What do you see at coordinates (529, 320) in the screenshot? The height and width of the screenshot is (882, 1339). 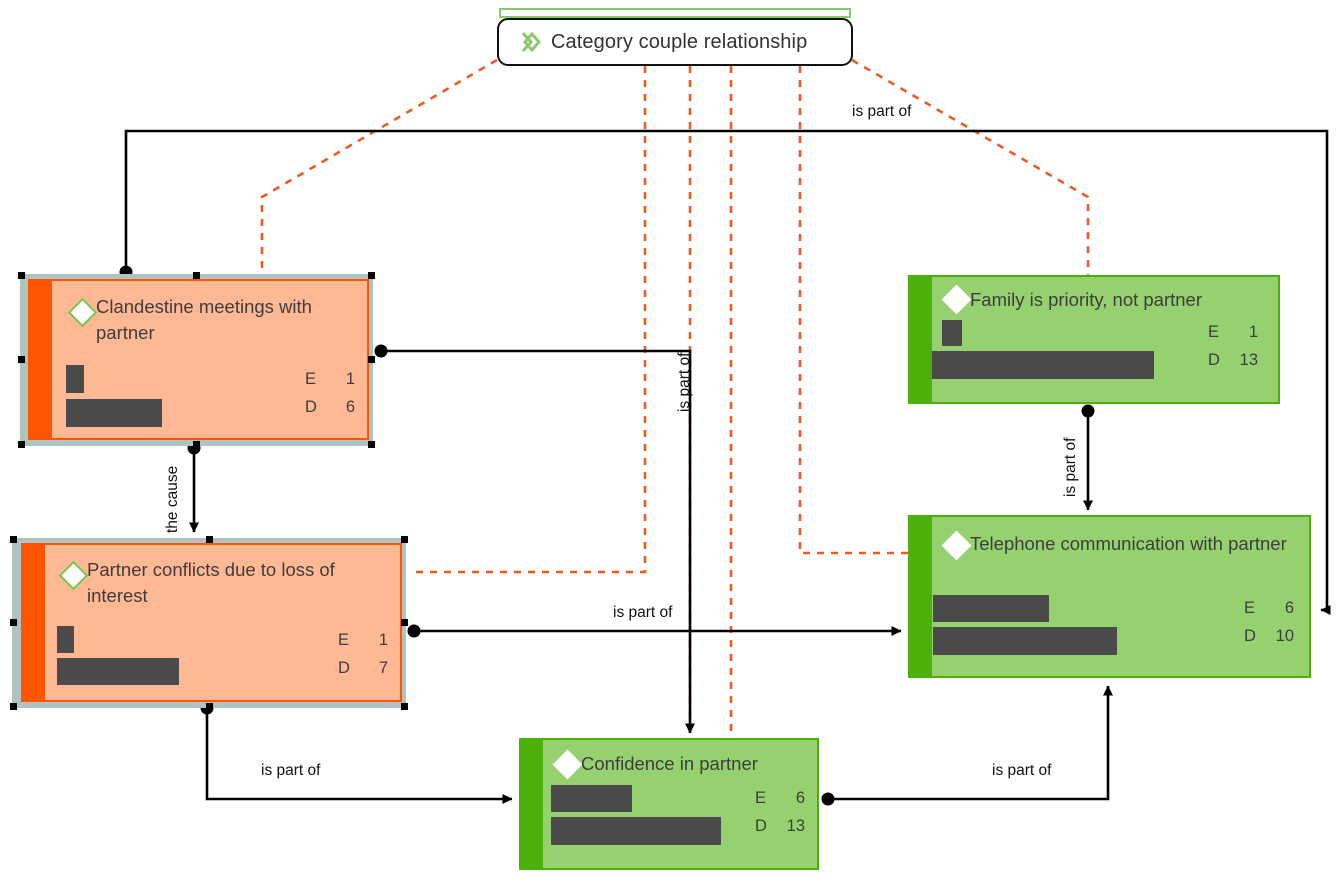 I see `dashed-edge-category-conflicts` at bounding box center [529, 320].